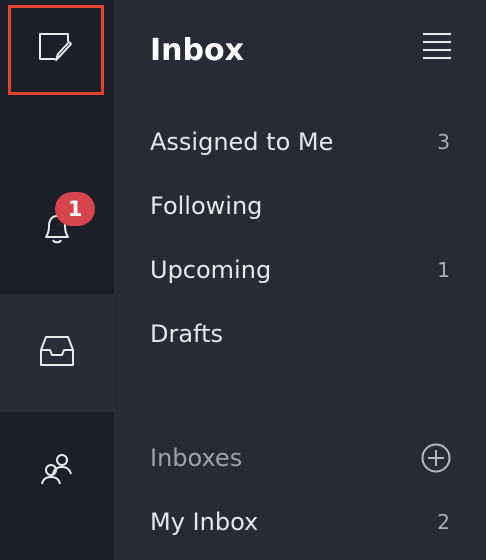 The image size is (486, 560). I want to click on nav-item-label: Drafts, so click(186, 334).